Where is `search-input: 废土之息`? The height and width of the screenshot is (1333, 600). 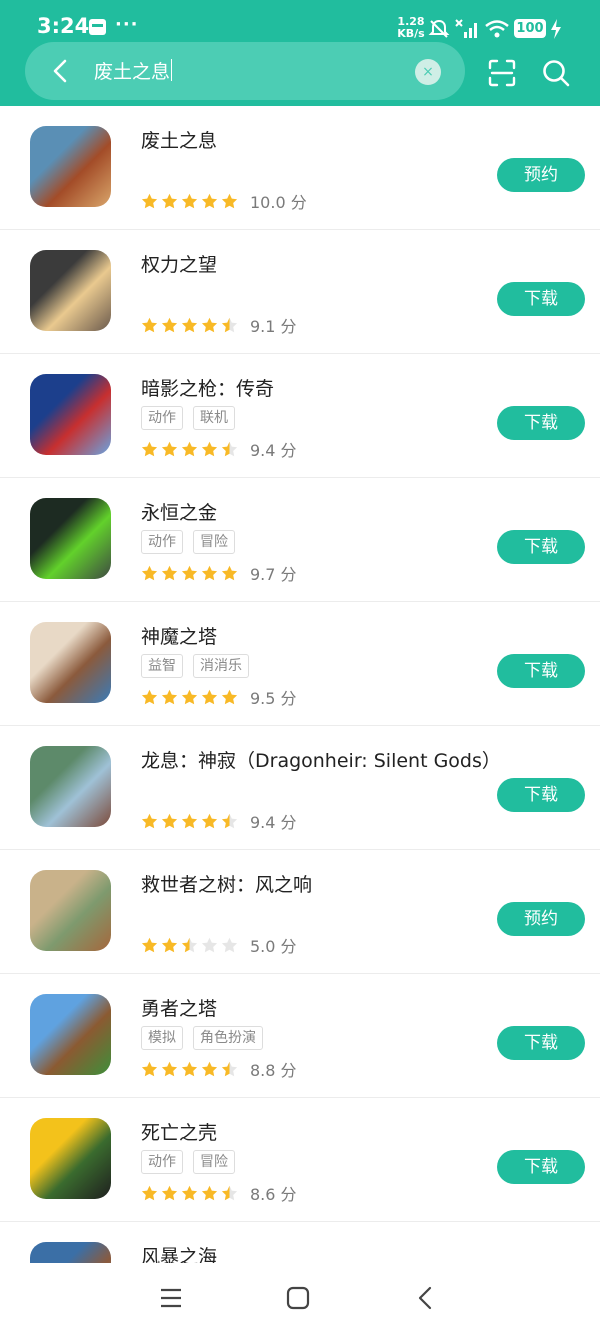 search-input: 废土之息 is located at coordinates (133, 70).